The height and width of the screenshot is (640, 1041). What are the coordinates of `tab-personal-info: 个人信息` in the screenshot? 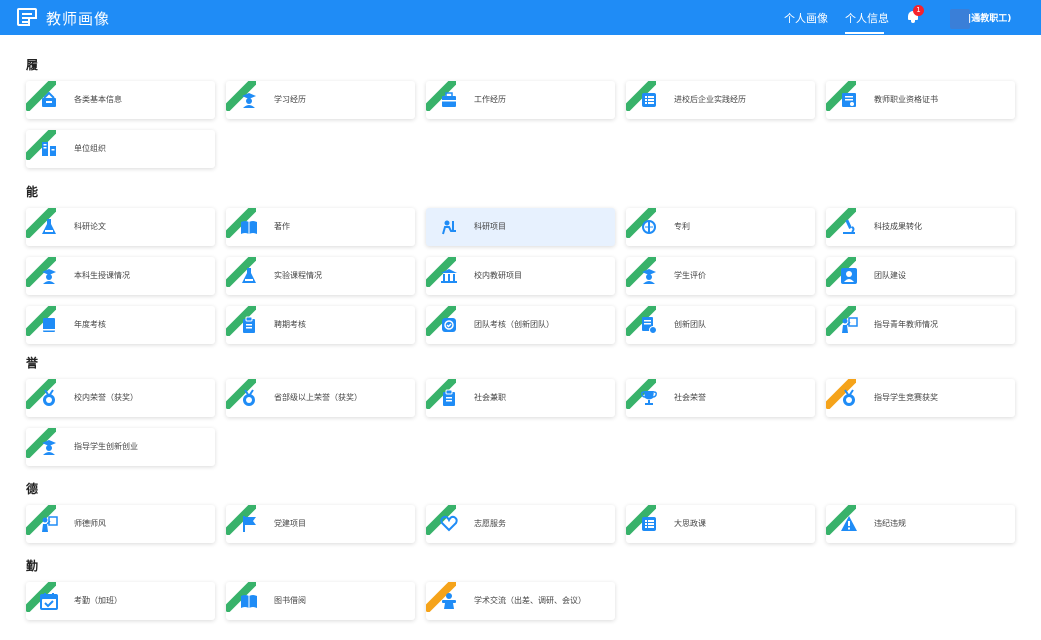 It's located at (867, 18).